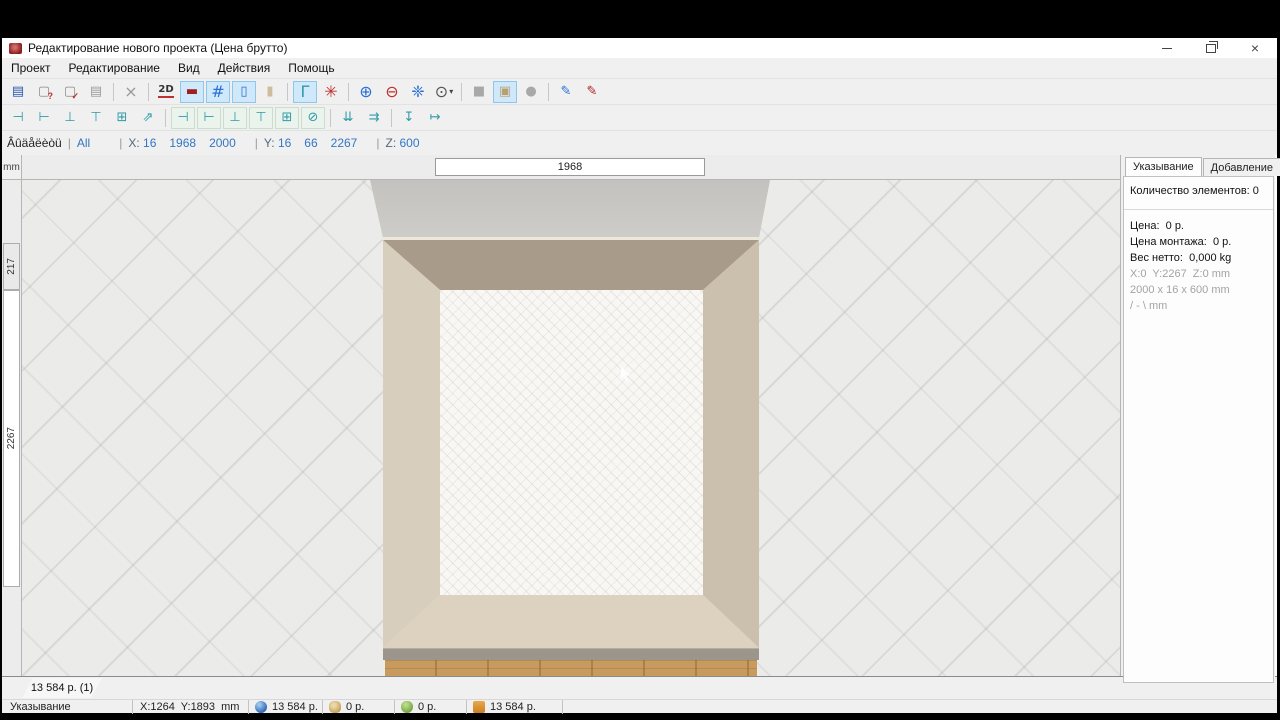  I want to click on total-montage-price: 0 р., so click(427, 707).